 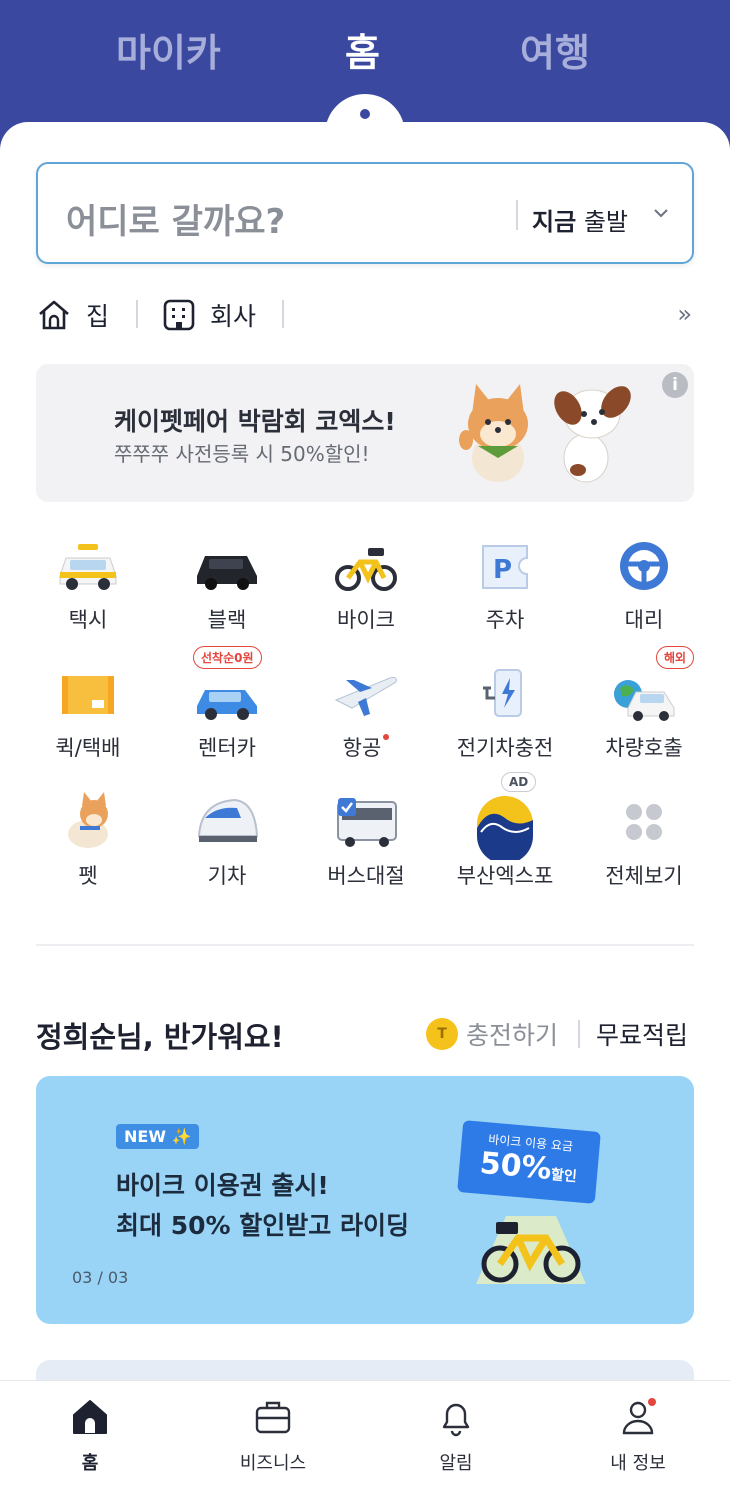 What do you see at coordinates (644, 822) in the screenshot?
I see `grid-icon` at bounding box center [644, 822].